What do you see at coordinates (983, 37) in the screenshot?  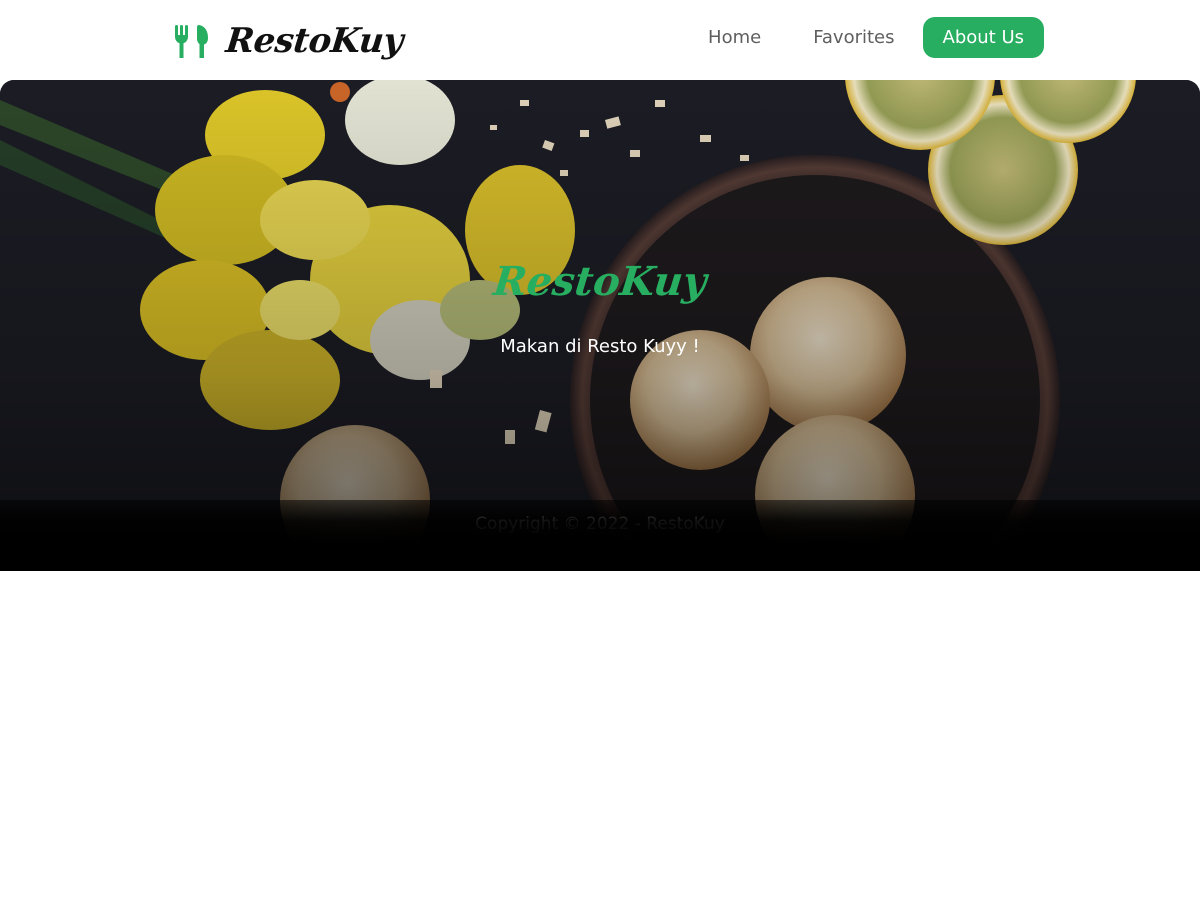 I see `nav-about-us-link: About Us` at bounding box center [983, 37].